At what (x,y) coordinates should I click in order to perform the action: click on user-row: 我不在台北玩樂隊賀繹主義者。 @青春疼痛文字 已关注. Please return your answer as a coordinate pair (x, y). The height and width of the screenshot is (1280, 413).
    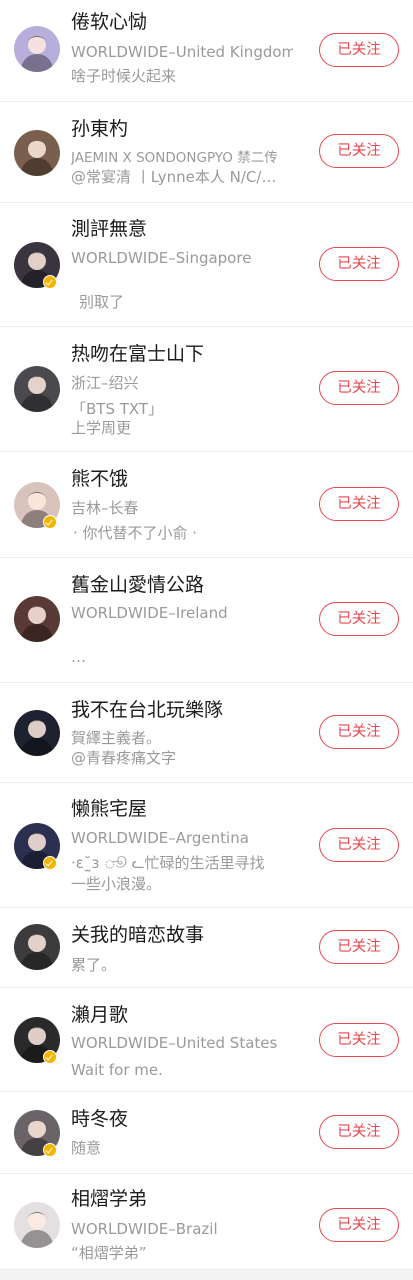
    Looking at the image, I should click on (206, 733).